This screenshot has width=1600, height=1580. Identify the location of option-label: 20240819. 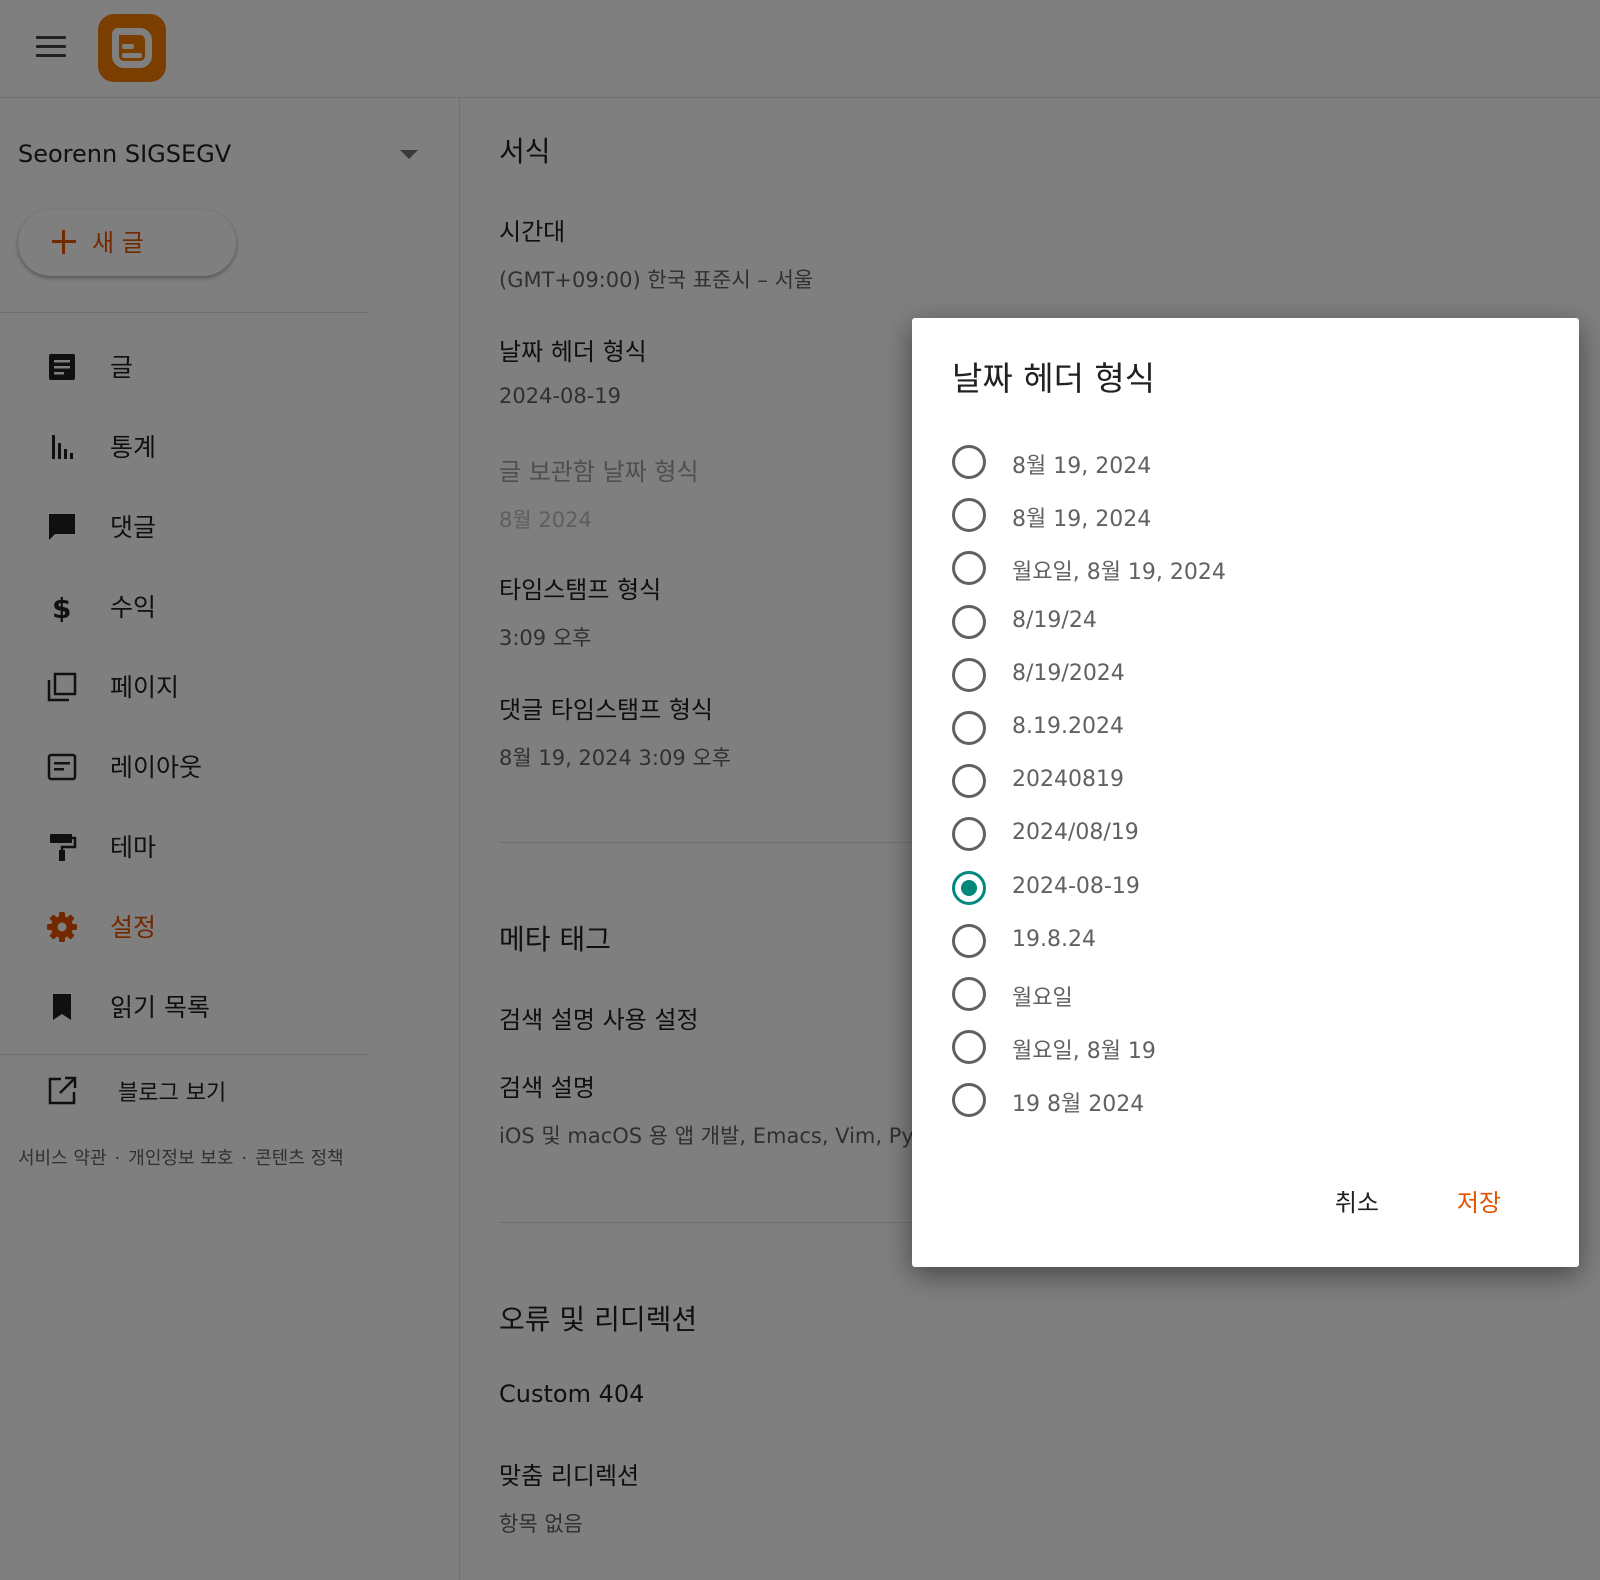
(1068, 779).